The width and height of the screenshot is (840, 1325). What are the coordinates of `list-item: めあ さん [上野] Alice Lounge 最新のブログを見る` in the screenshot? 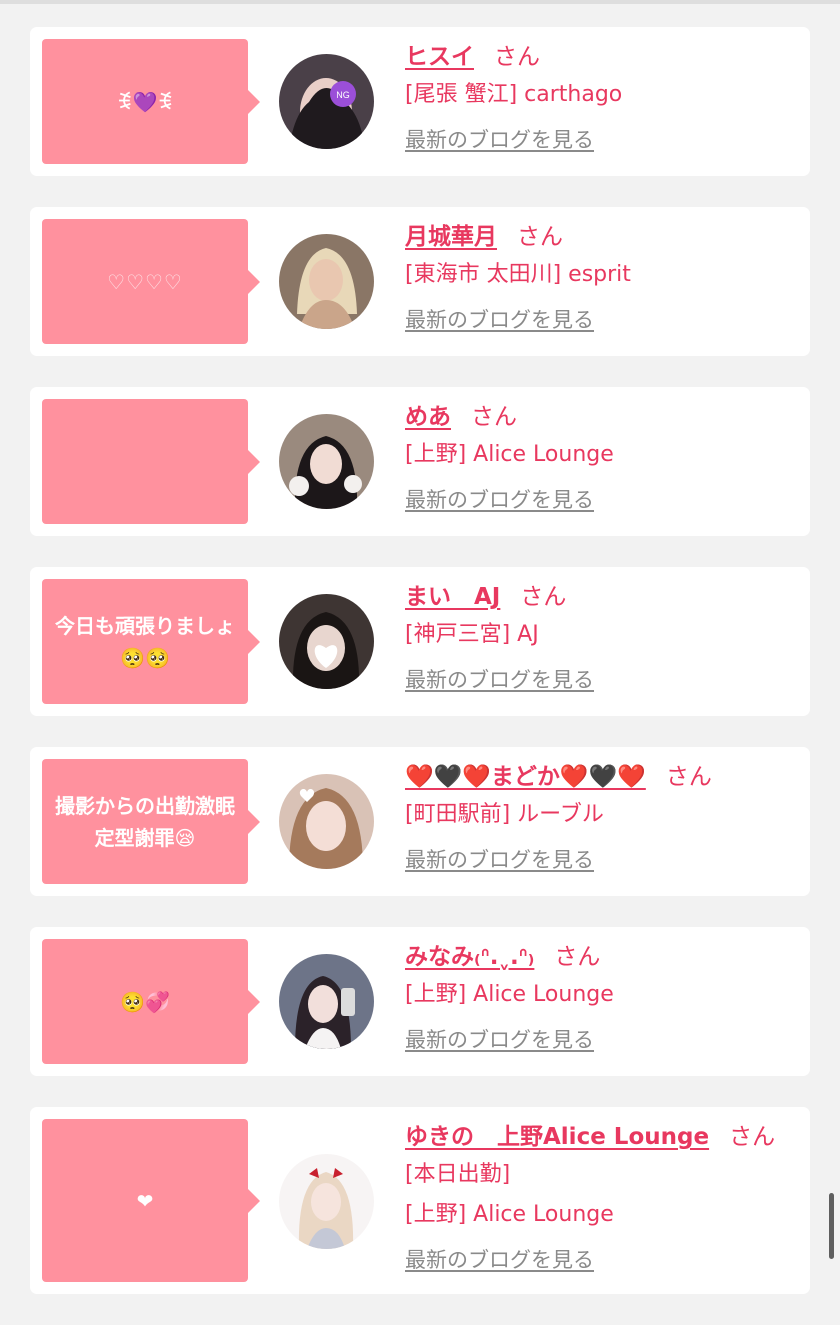 It's located at (420, 461).